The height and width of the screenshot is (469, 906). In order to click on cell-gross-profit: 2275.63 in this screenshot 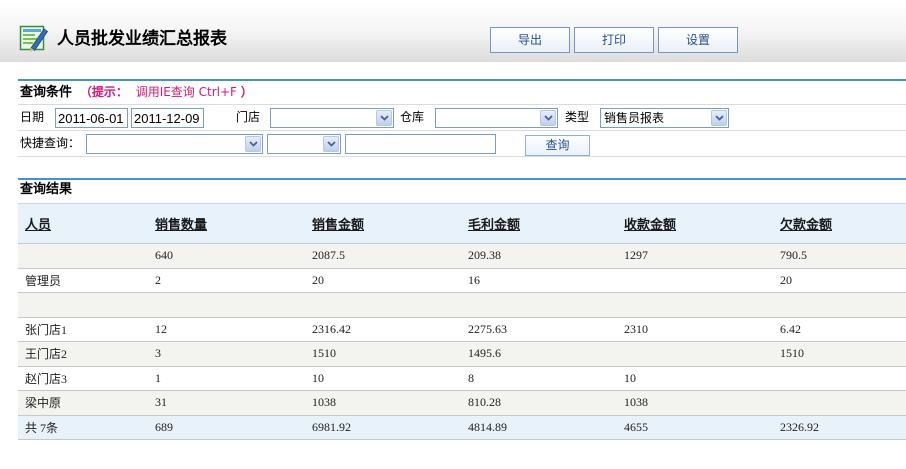, I will do `click(487, 328)`.